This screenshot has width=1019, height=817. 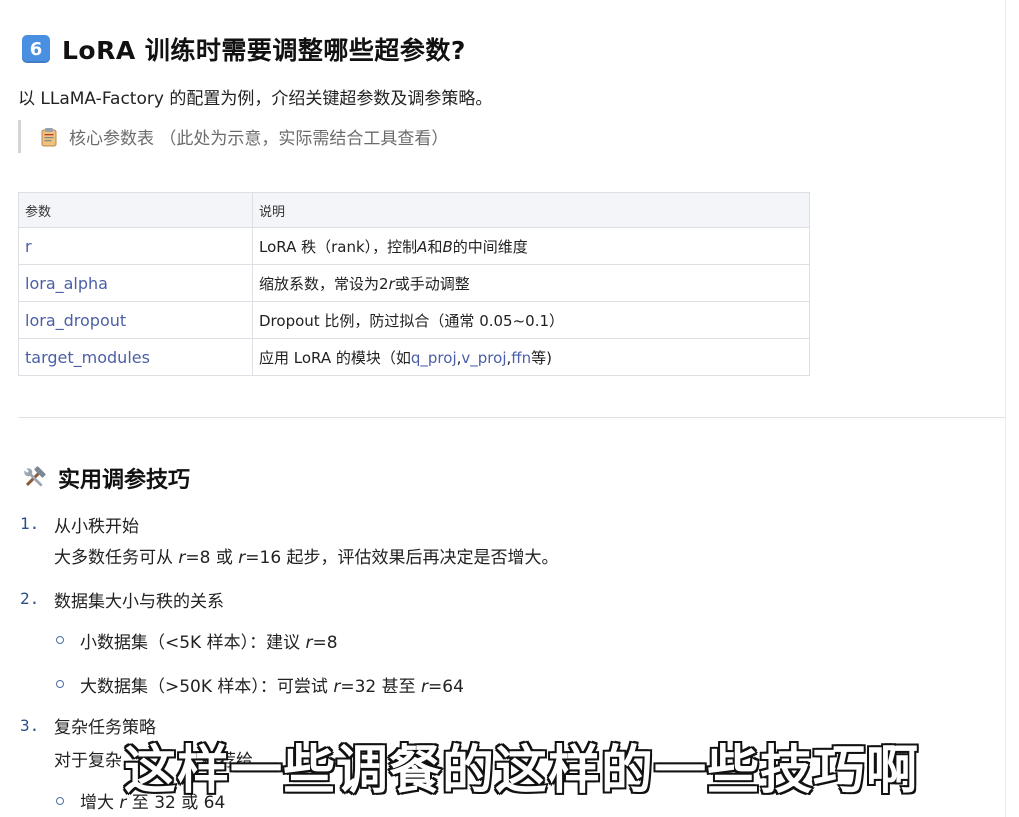 What do you see at coordinates (35, 476) in the screenshot?
I see `hammer-and-wrench-icon` at bounding box center [35, 476].